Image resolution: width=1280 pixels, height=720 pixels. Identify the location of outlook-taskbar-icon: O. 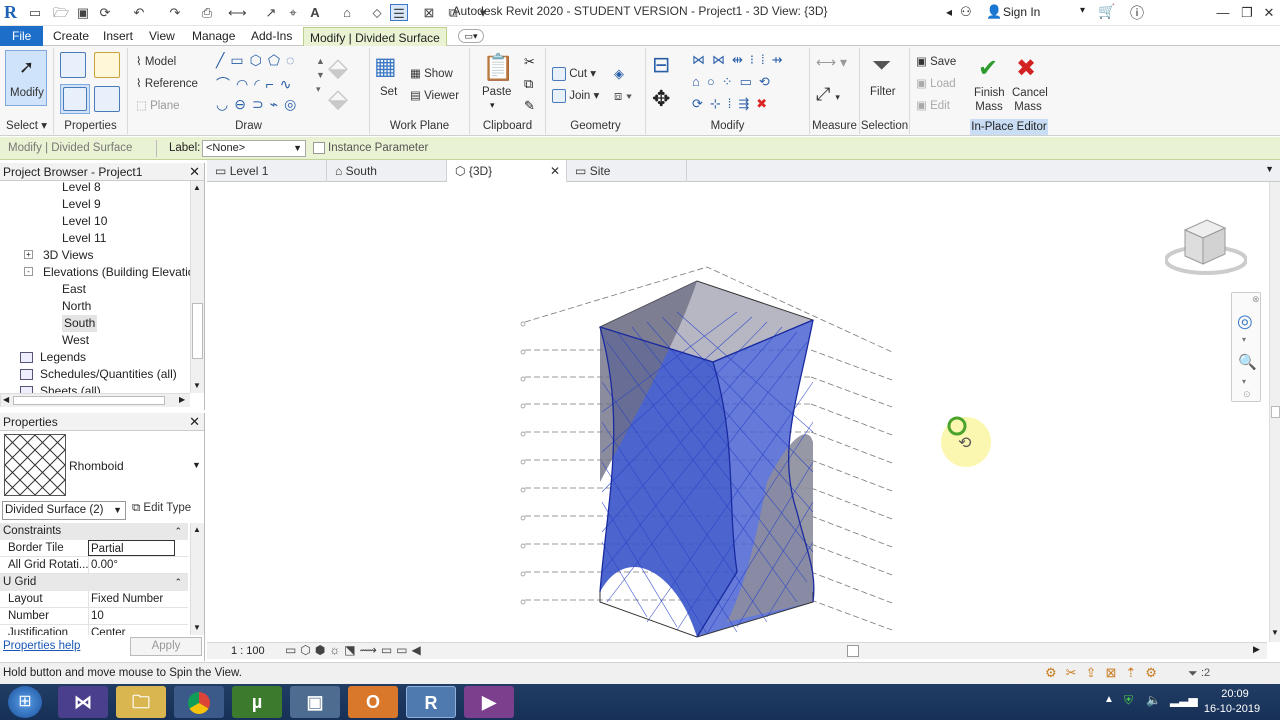
(373, 702).